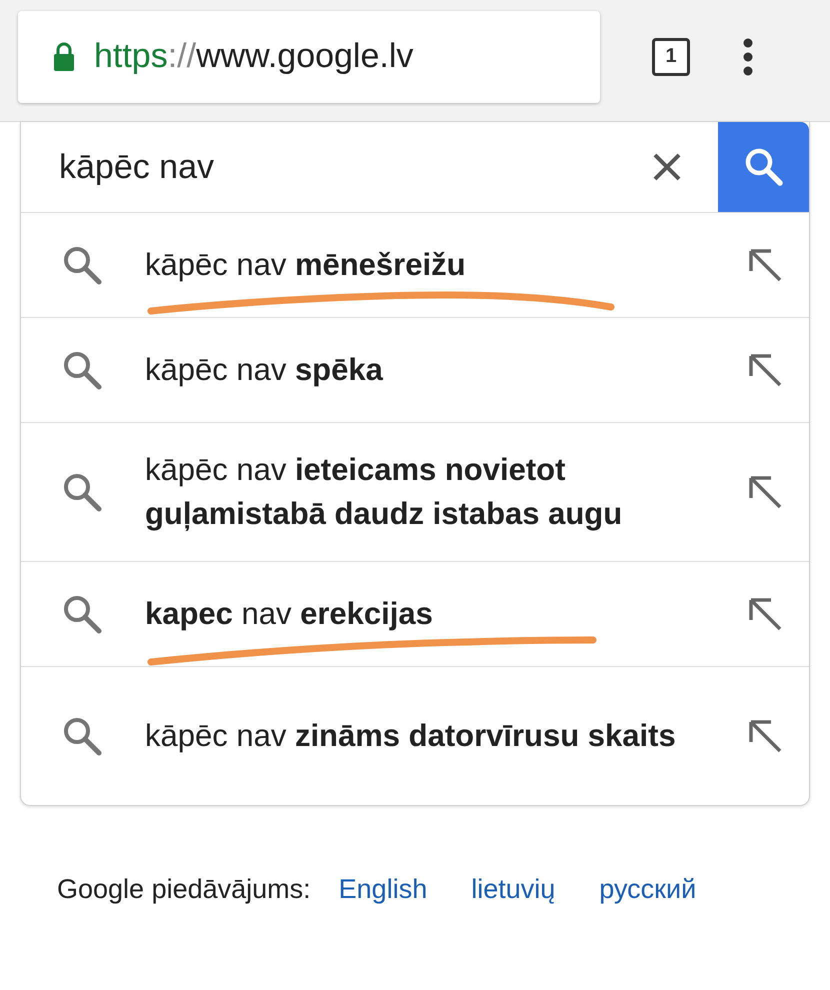  What do you see at coordinates (513, 889) in the screenshot?
I see `language-link: lietuvių` at bounding box center [513, 889].